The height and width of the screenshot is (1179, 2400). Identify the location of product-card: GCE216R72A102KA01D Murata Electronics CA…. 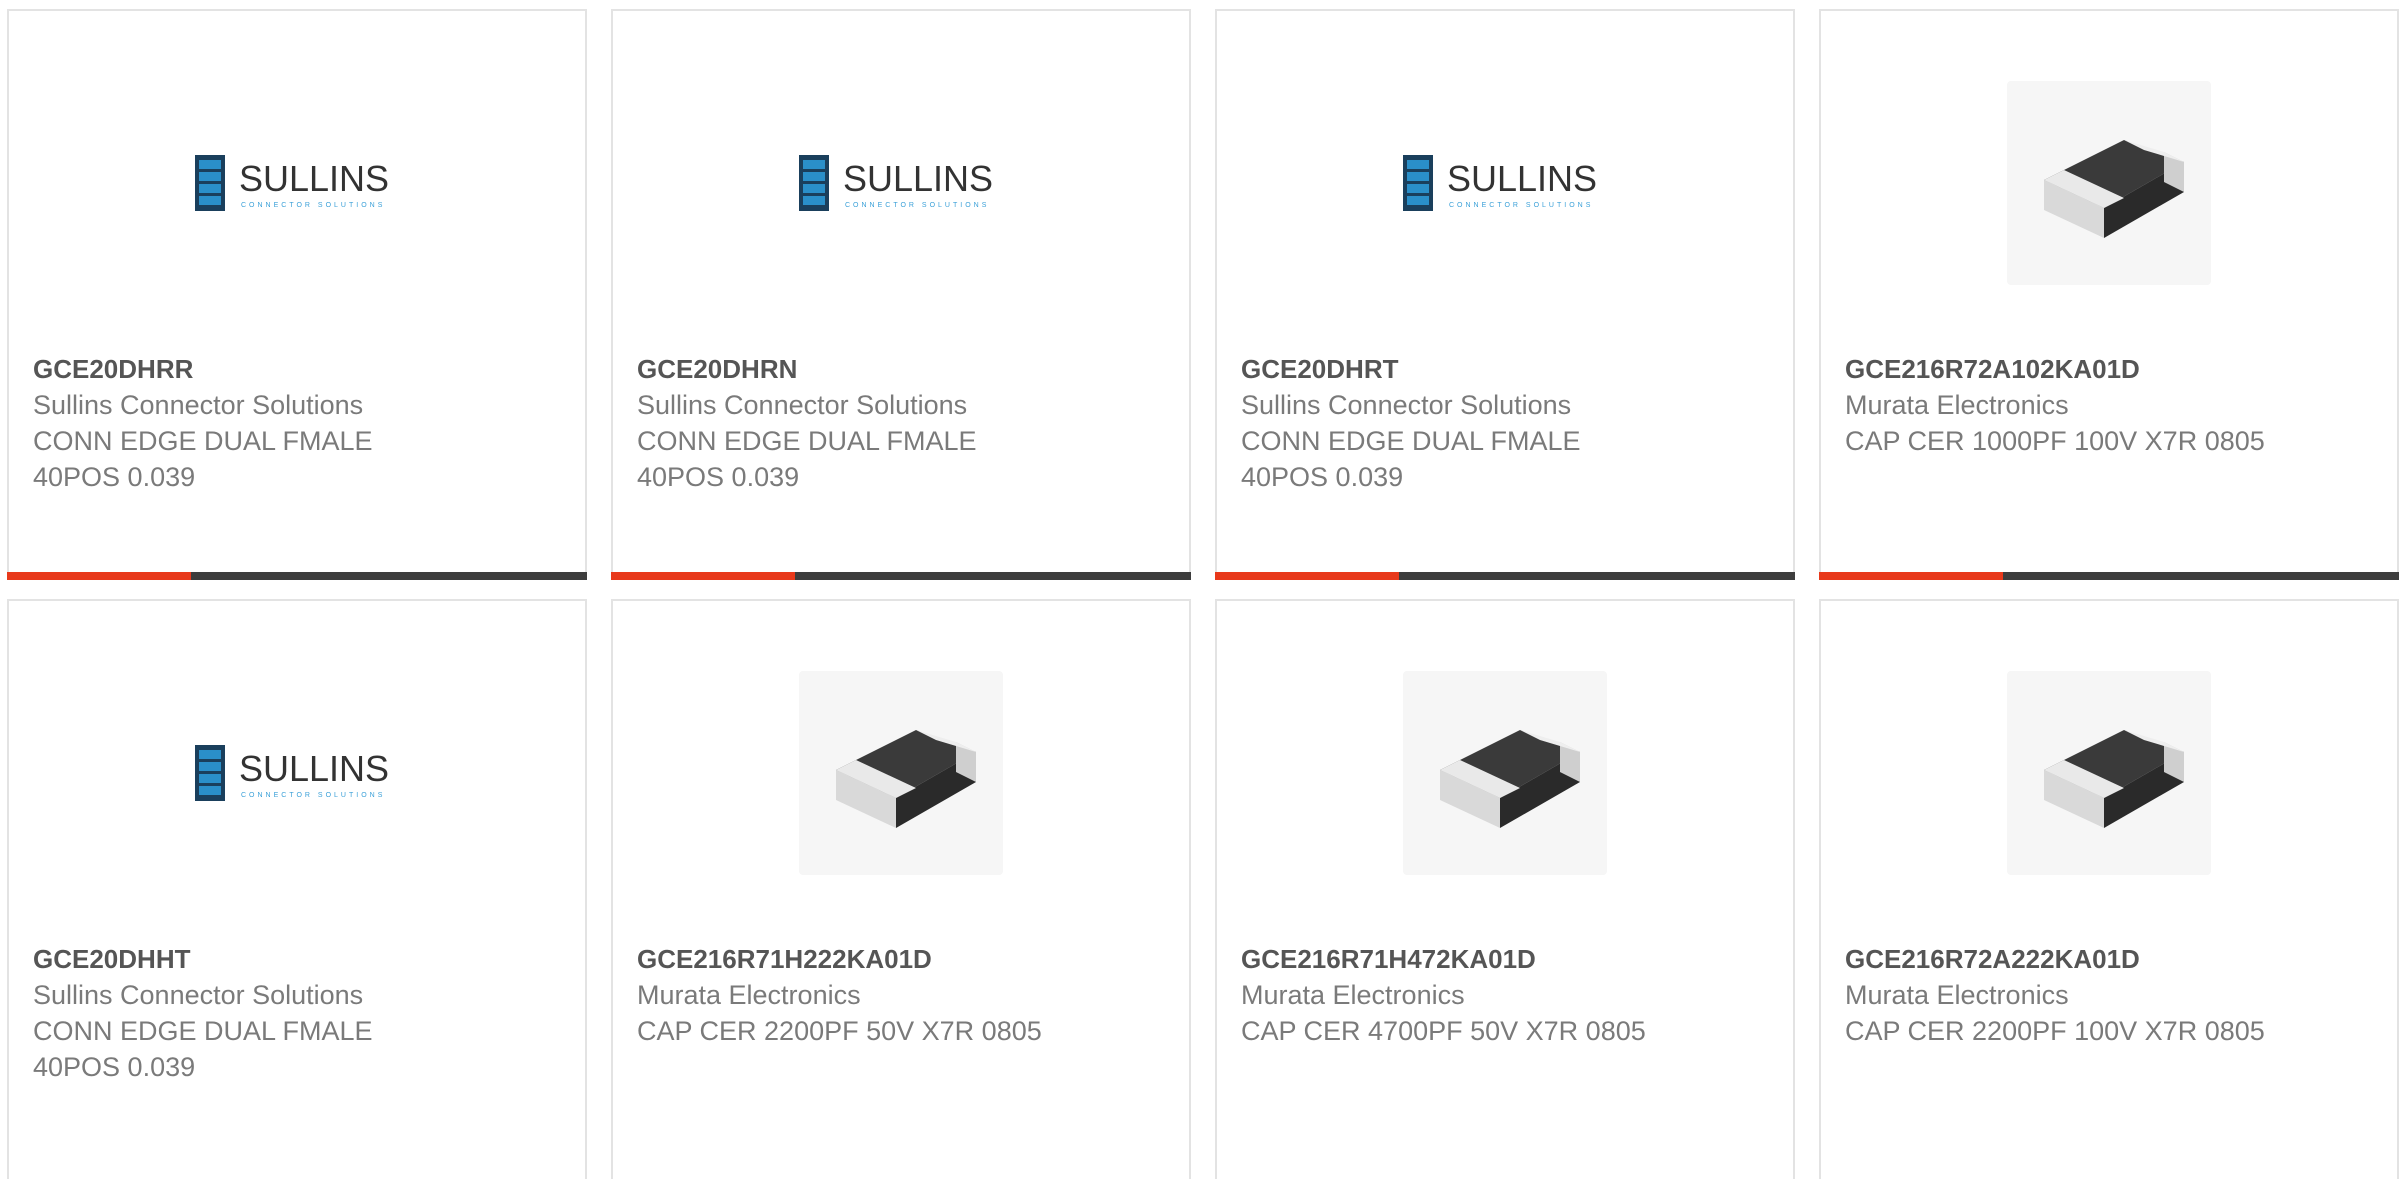
(2109, 294).